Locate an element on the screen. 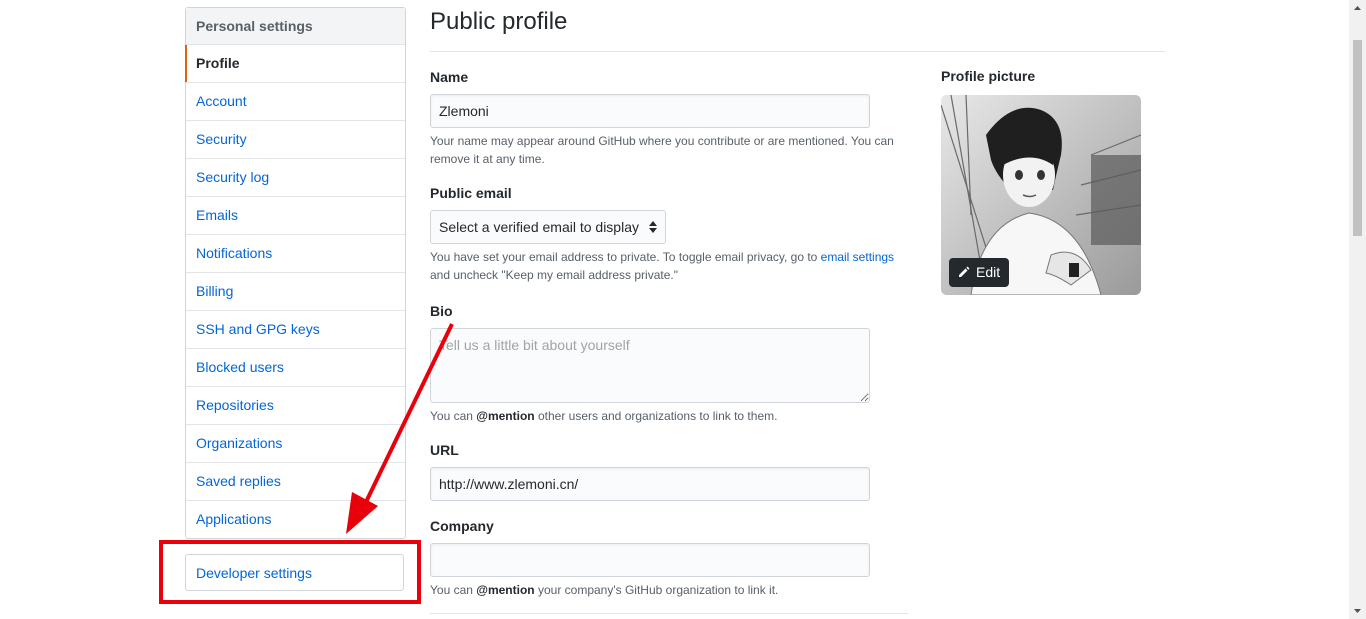 This screenshot has width=1366, height=619. company-label: Company is located at coordinates (462, 526).